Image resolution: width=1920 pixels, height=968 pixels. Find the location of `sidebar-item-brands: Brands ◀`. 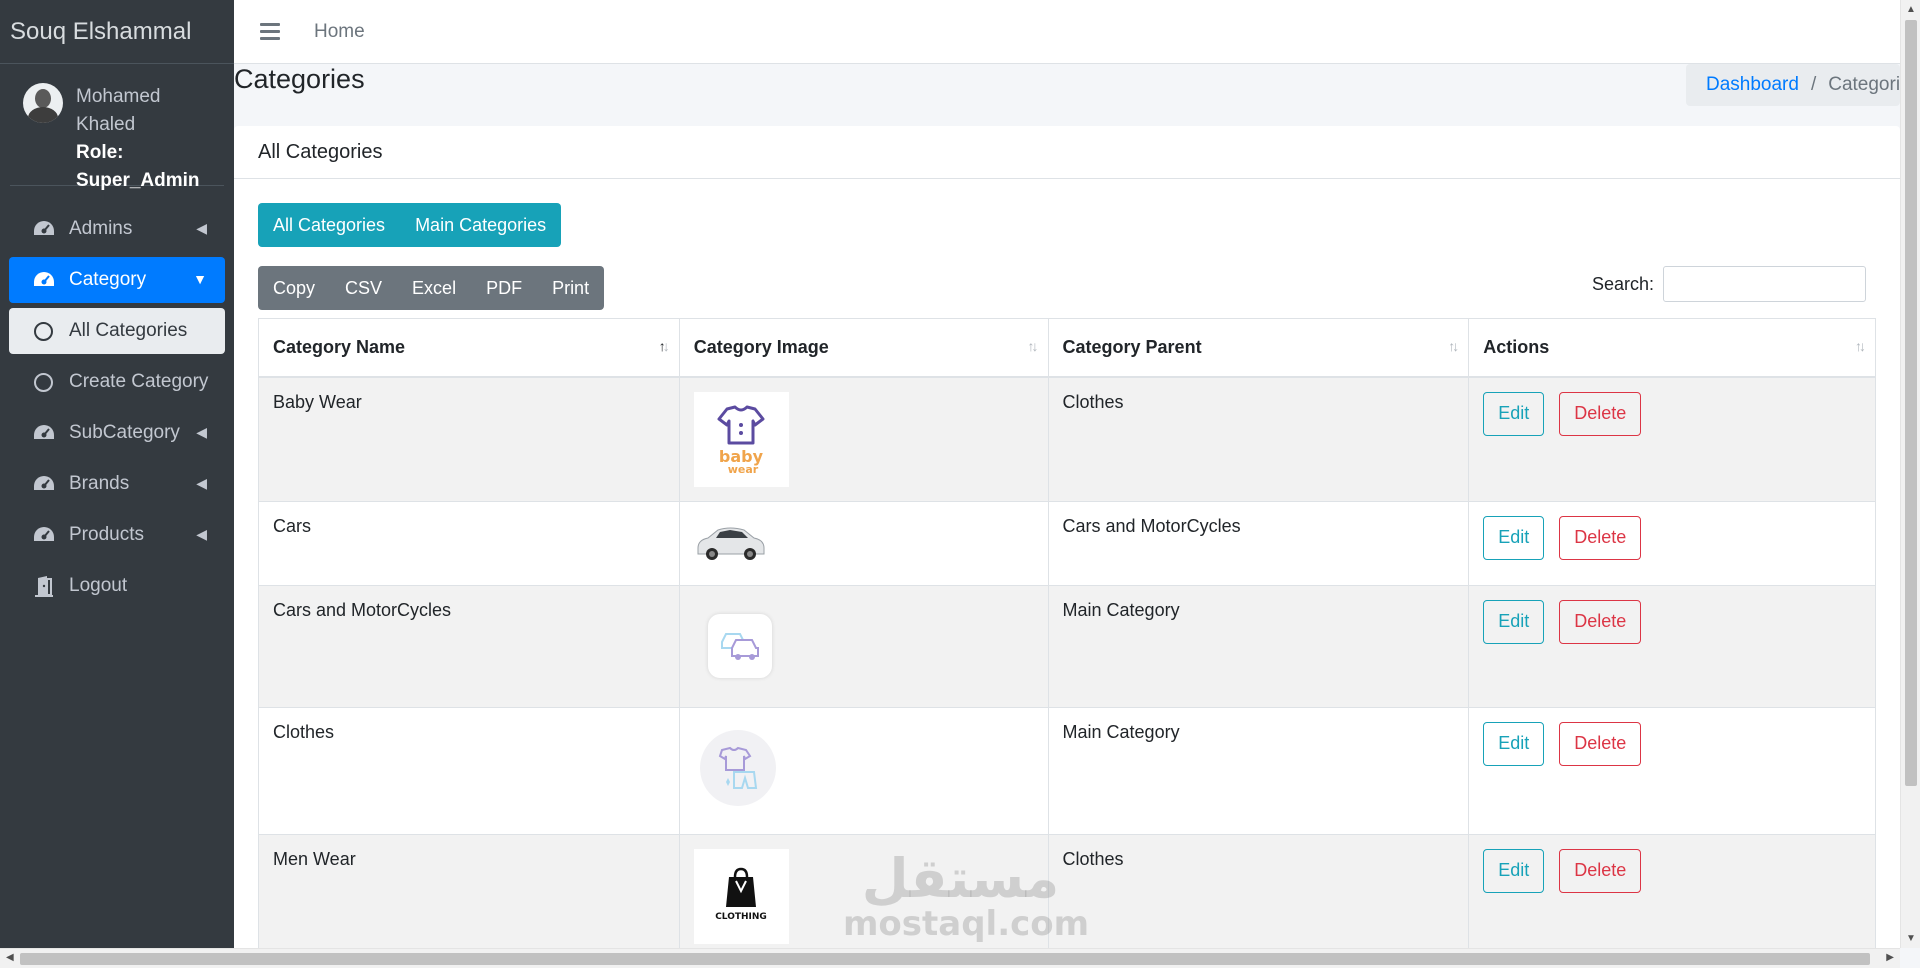

sidebar-item-brands: Brands ◀ is located at coordinates (117, 484).